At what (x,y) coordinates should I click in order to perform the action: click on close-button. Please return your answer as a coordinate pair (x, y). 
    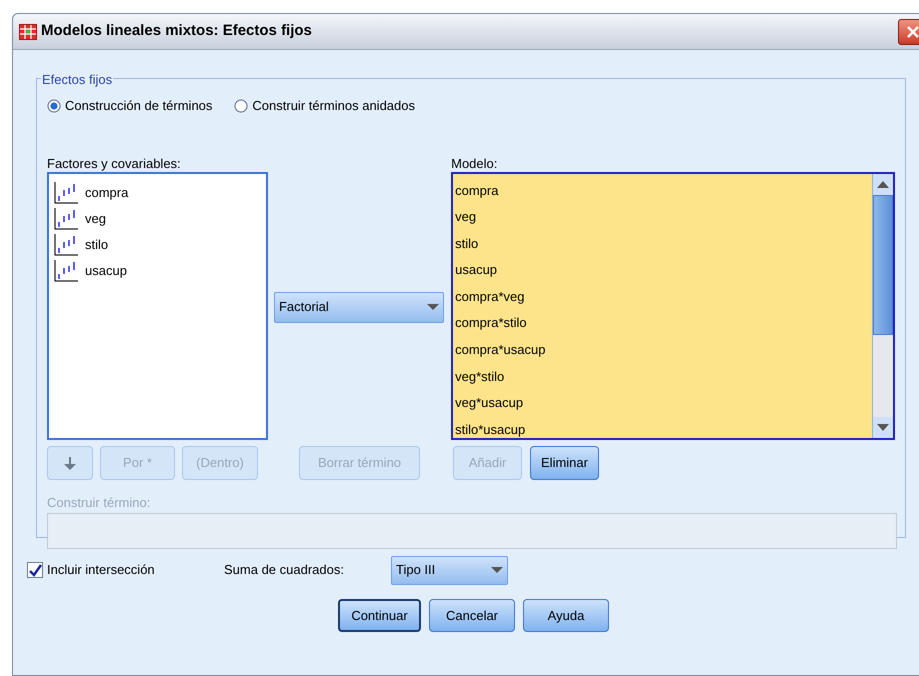
    Looking at the image, I should click on (908, 31).